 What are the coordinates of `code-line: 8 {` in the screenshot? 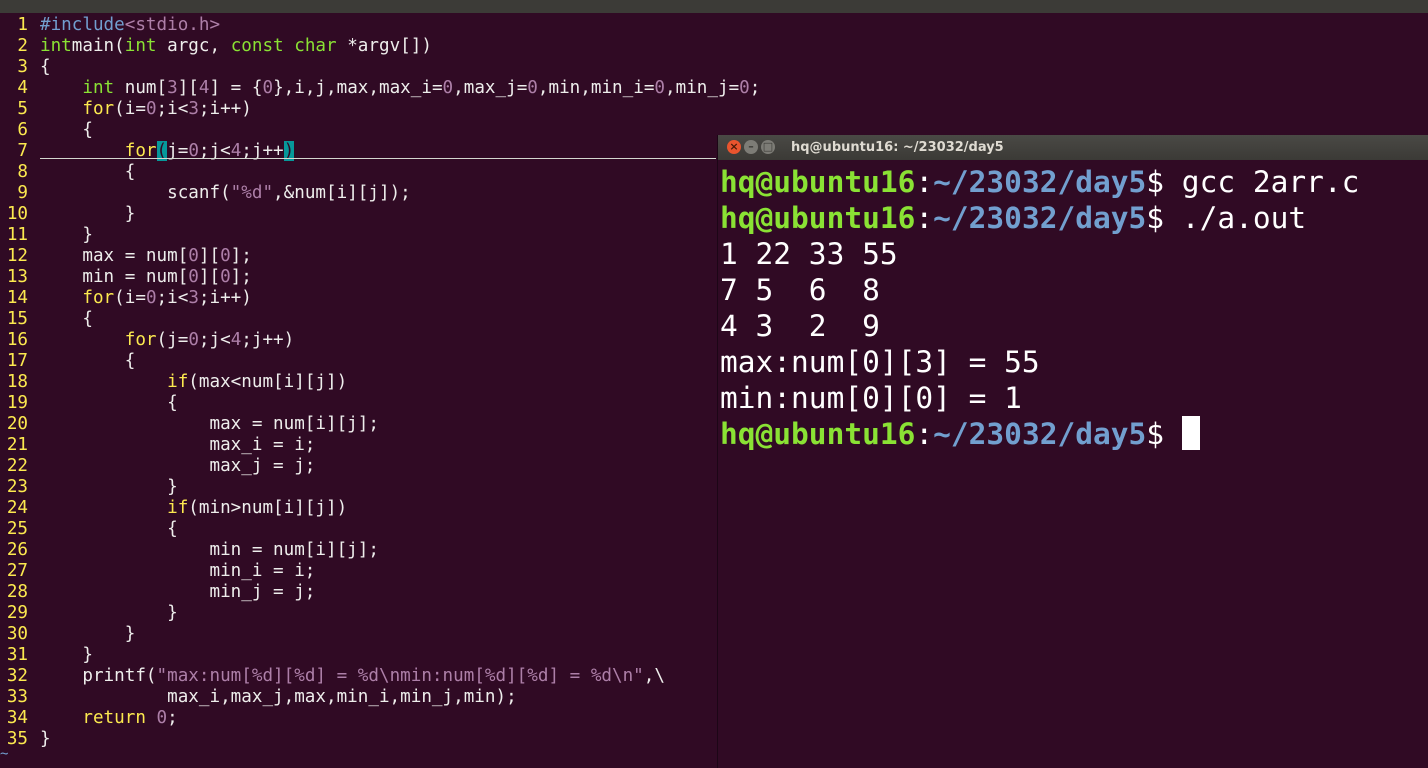 It's located at (67, 172).